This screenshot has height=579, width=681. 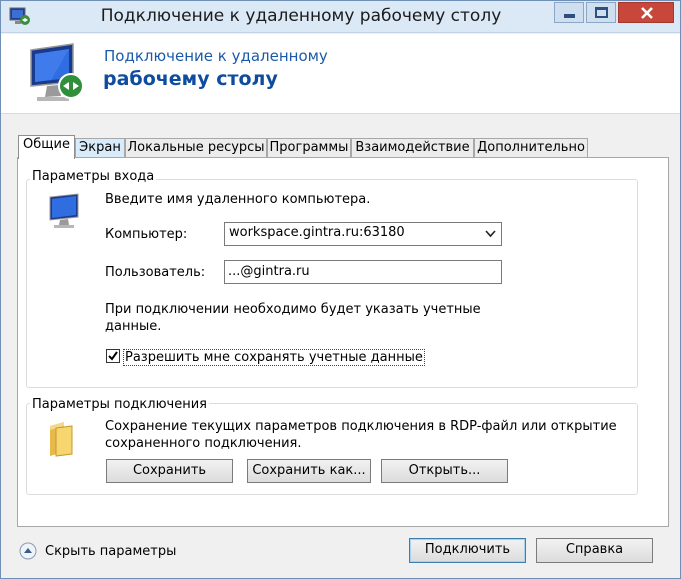 I want to click on tab-display: Экран, so click(x=100, y=148).